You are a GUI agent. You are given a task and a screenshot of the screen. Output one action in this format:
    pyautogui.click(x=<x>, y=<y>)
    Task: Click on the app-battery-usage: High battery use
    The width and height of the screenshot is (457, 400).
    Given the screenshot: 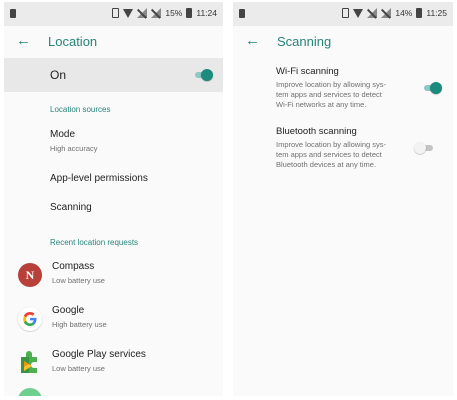 What is the action you would take?
    pyautogui.click(x=79, y=324)
    